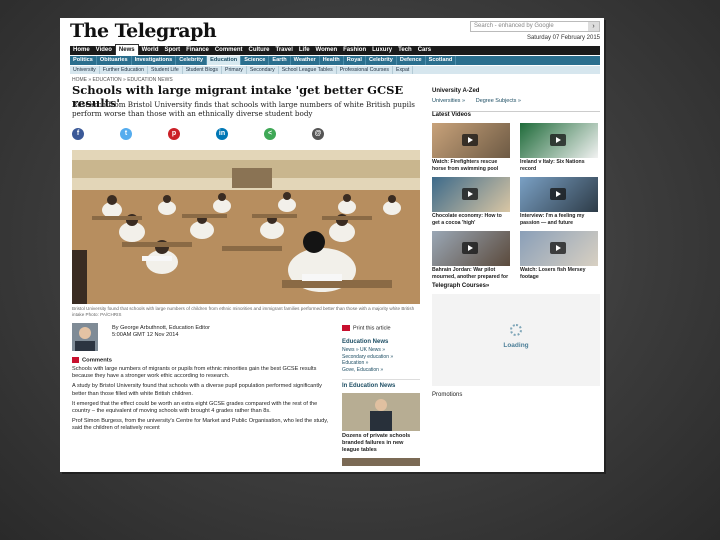 The width and height of the screenshot is (720, 540). What do you see at coordinates (516, 345) in the screenshot?
I see `loading-label: Loading` at bounding box center [516, 345].